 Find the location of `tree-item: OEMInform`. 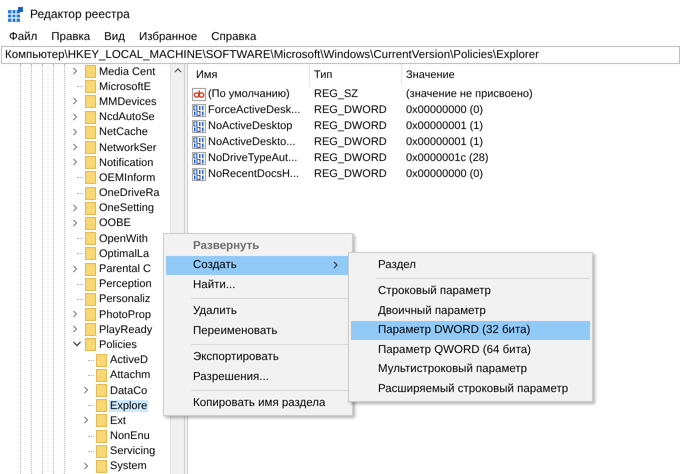

tree-item: OEMInform is located at coordinates (127, 178).